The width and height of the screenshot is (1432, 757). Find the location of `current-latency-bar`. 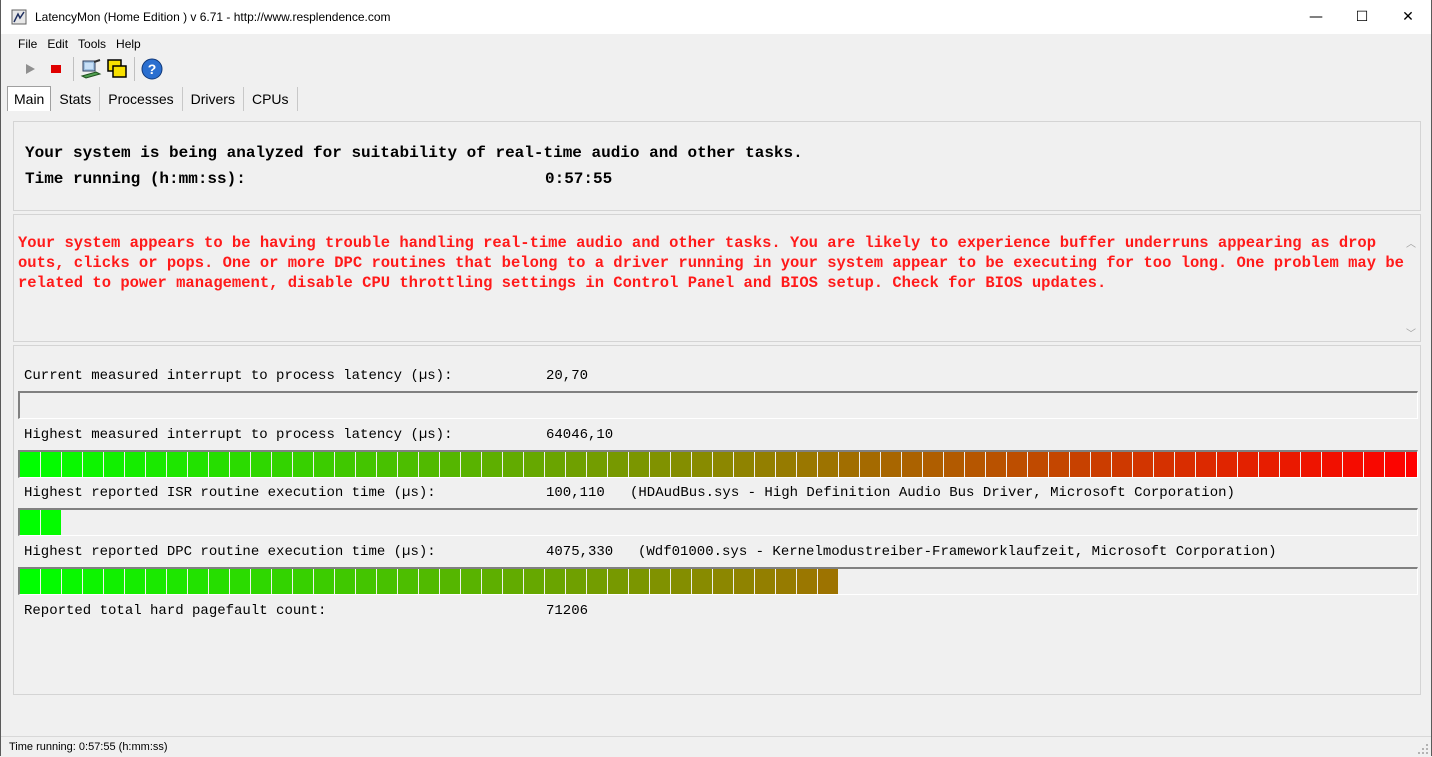

current-latency-bar is located at coordinates (718, 405).